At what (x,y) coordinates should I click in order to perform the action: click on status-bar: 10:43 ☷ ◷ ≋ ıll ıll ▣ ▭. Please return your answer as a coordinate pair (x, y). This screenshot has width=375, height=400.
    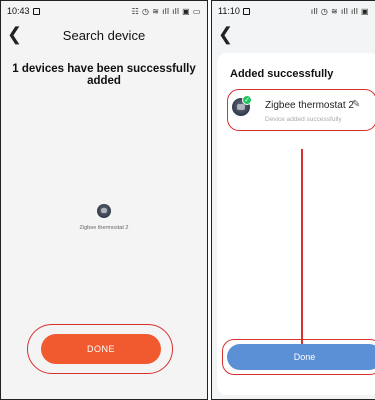
    Looking at the image, I should click on (104, 11).